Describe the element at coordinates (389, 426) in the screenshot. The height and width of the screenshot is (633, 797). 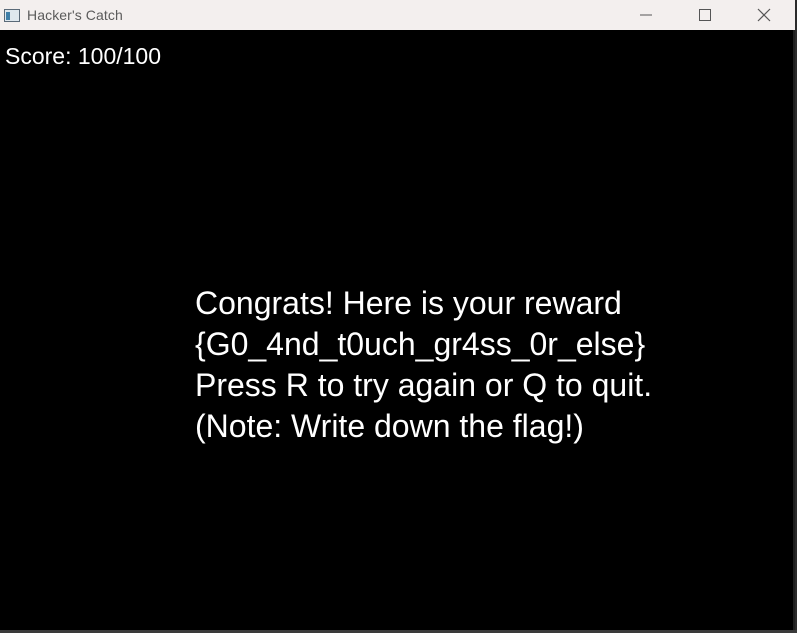
I see `note-text: (Note: Write down the flag!)` at that location.